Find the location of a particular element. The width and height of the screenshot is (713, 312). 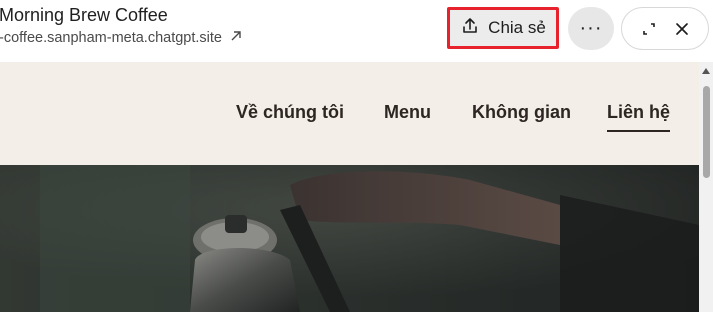

expand-icon is located at coordinates (649, 29).